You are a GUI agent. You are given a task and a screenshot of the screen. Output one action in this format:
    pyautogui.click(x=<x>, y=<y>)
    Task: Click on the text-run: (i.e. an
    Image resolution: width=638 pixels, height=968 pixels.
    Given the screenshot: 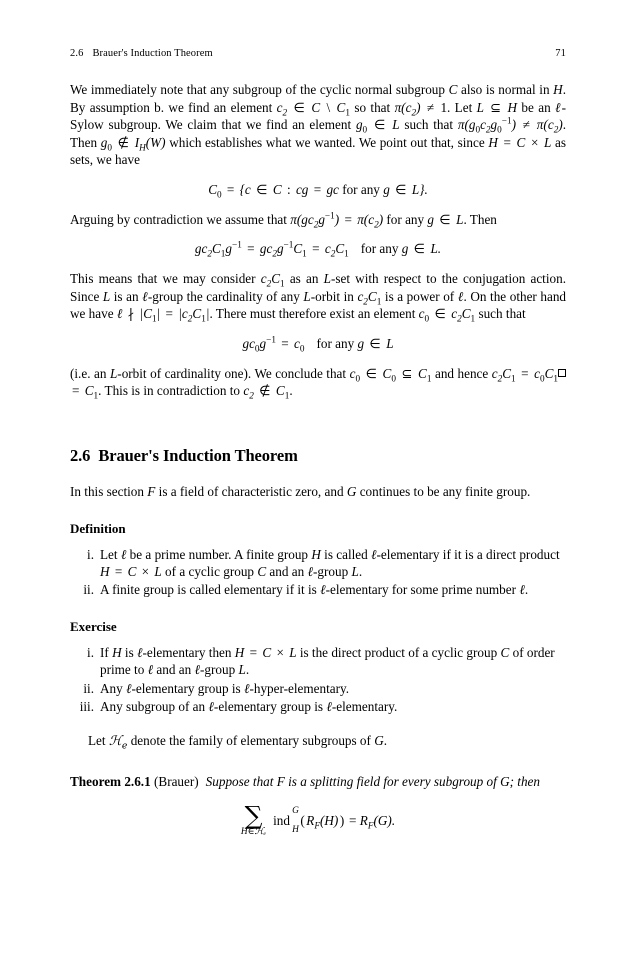 What is the action you would take?
    pyautogui.click(x=90, y=373)
    